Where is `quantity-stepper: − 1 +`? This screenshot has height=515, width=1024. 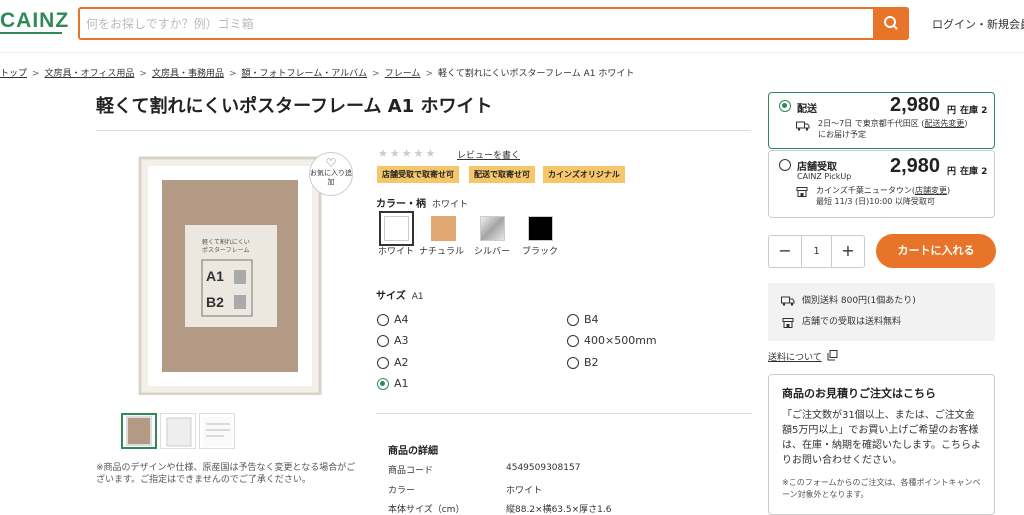
quantity-stepper: − 1 + is located at coordinates (816, 251).